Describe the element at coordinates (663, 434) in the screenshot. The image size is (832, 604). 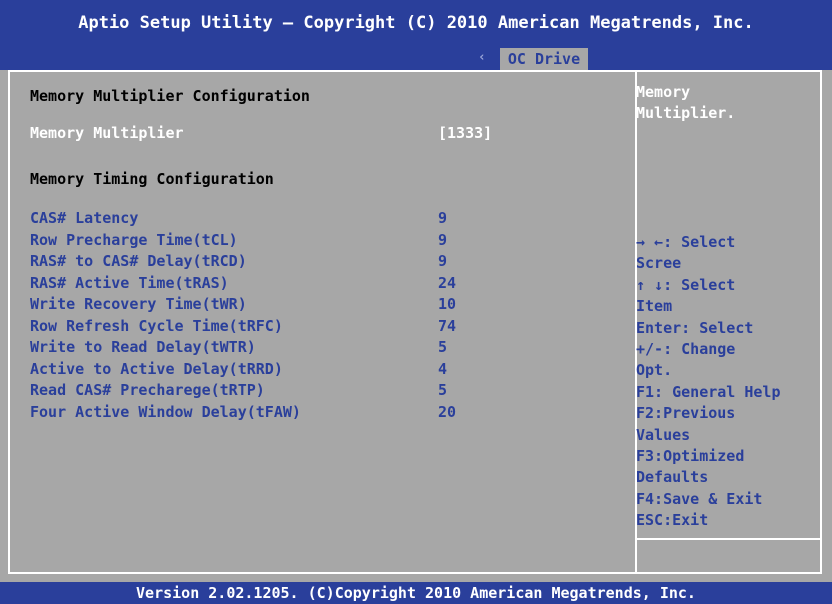
I see `key-legend-line: Values` at that location.